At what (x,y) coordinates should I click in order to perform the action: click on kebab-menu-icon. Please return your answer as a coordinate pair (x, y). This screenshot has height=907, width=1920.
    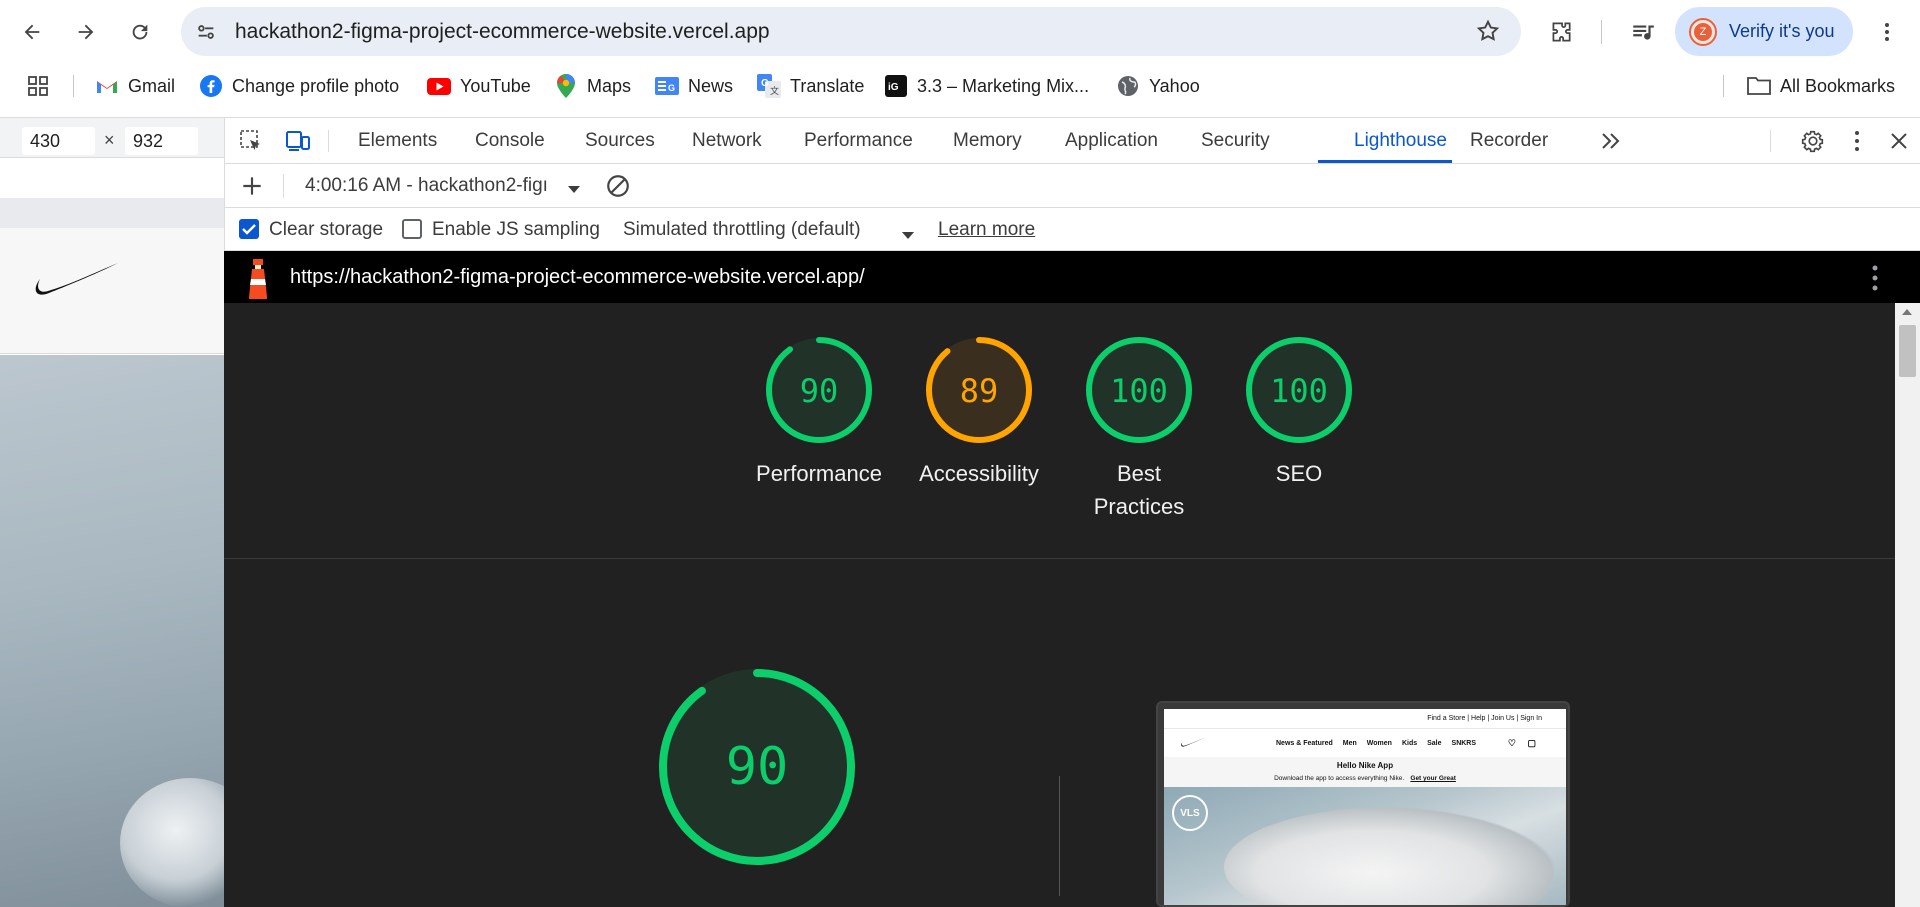
    Looking at the image, I should click on (1887, 32).